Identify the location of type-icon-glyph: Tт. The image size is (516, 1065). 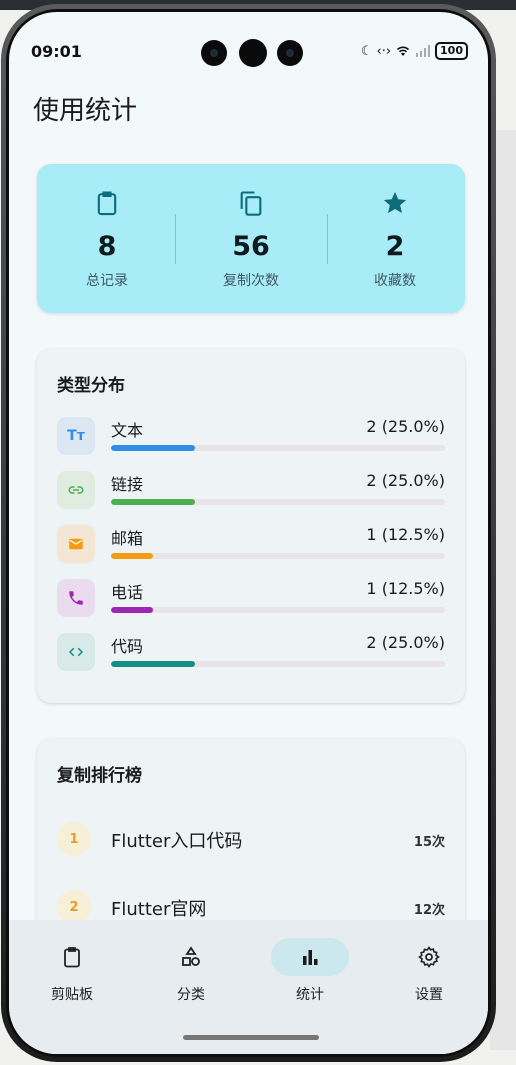
(76, 436).